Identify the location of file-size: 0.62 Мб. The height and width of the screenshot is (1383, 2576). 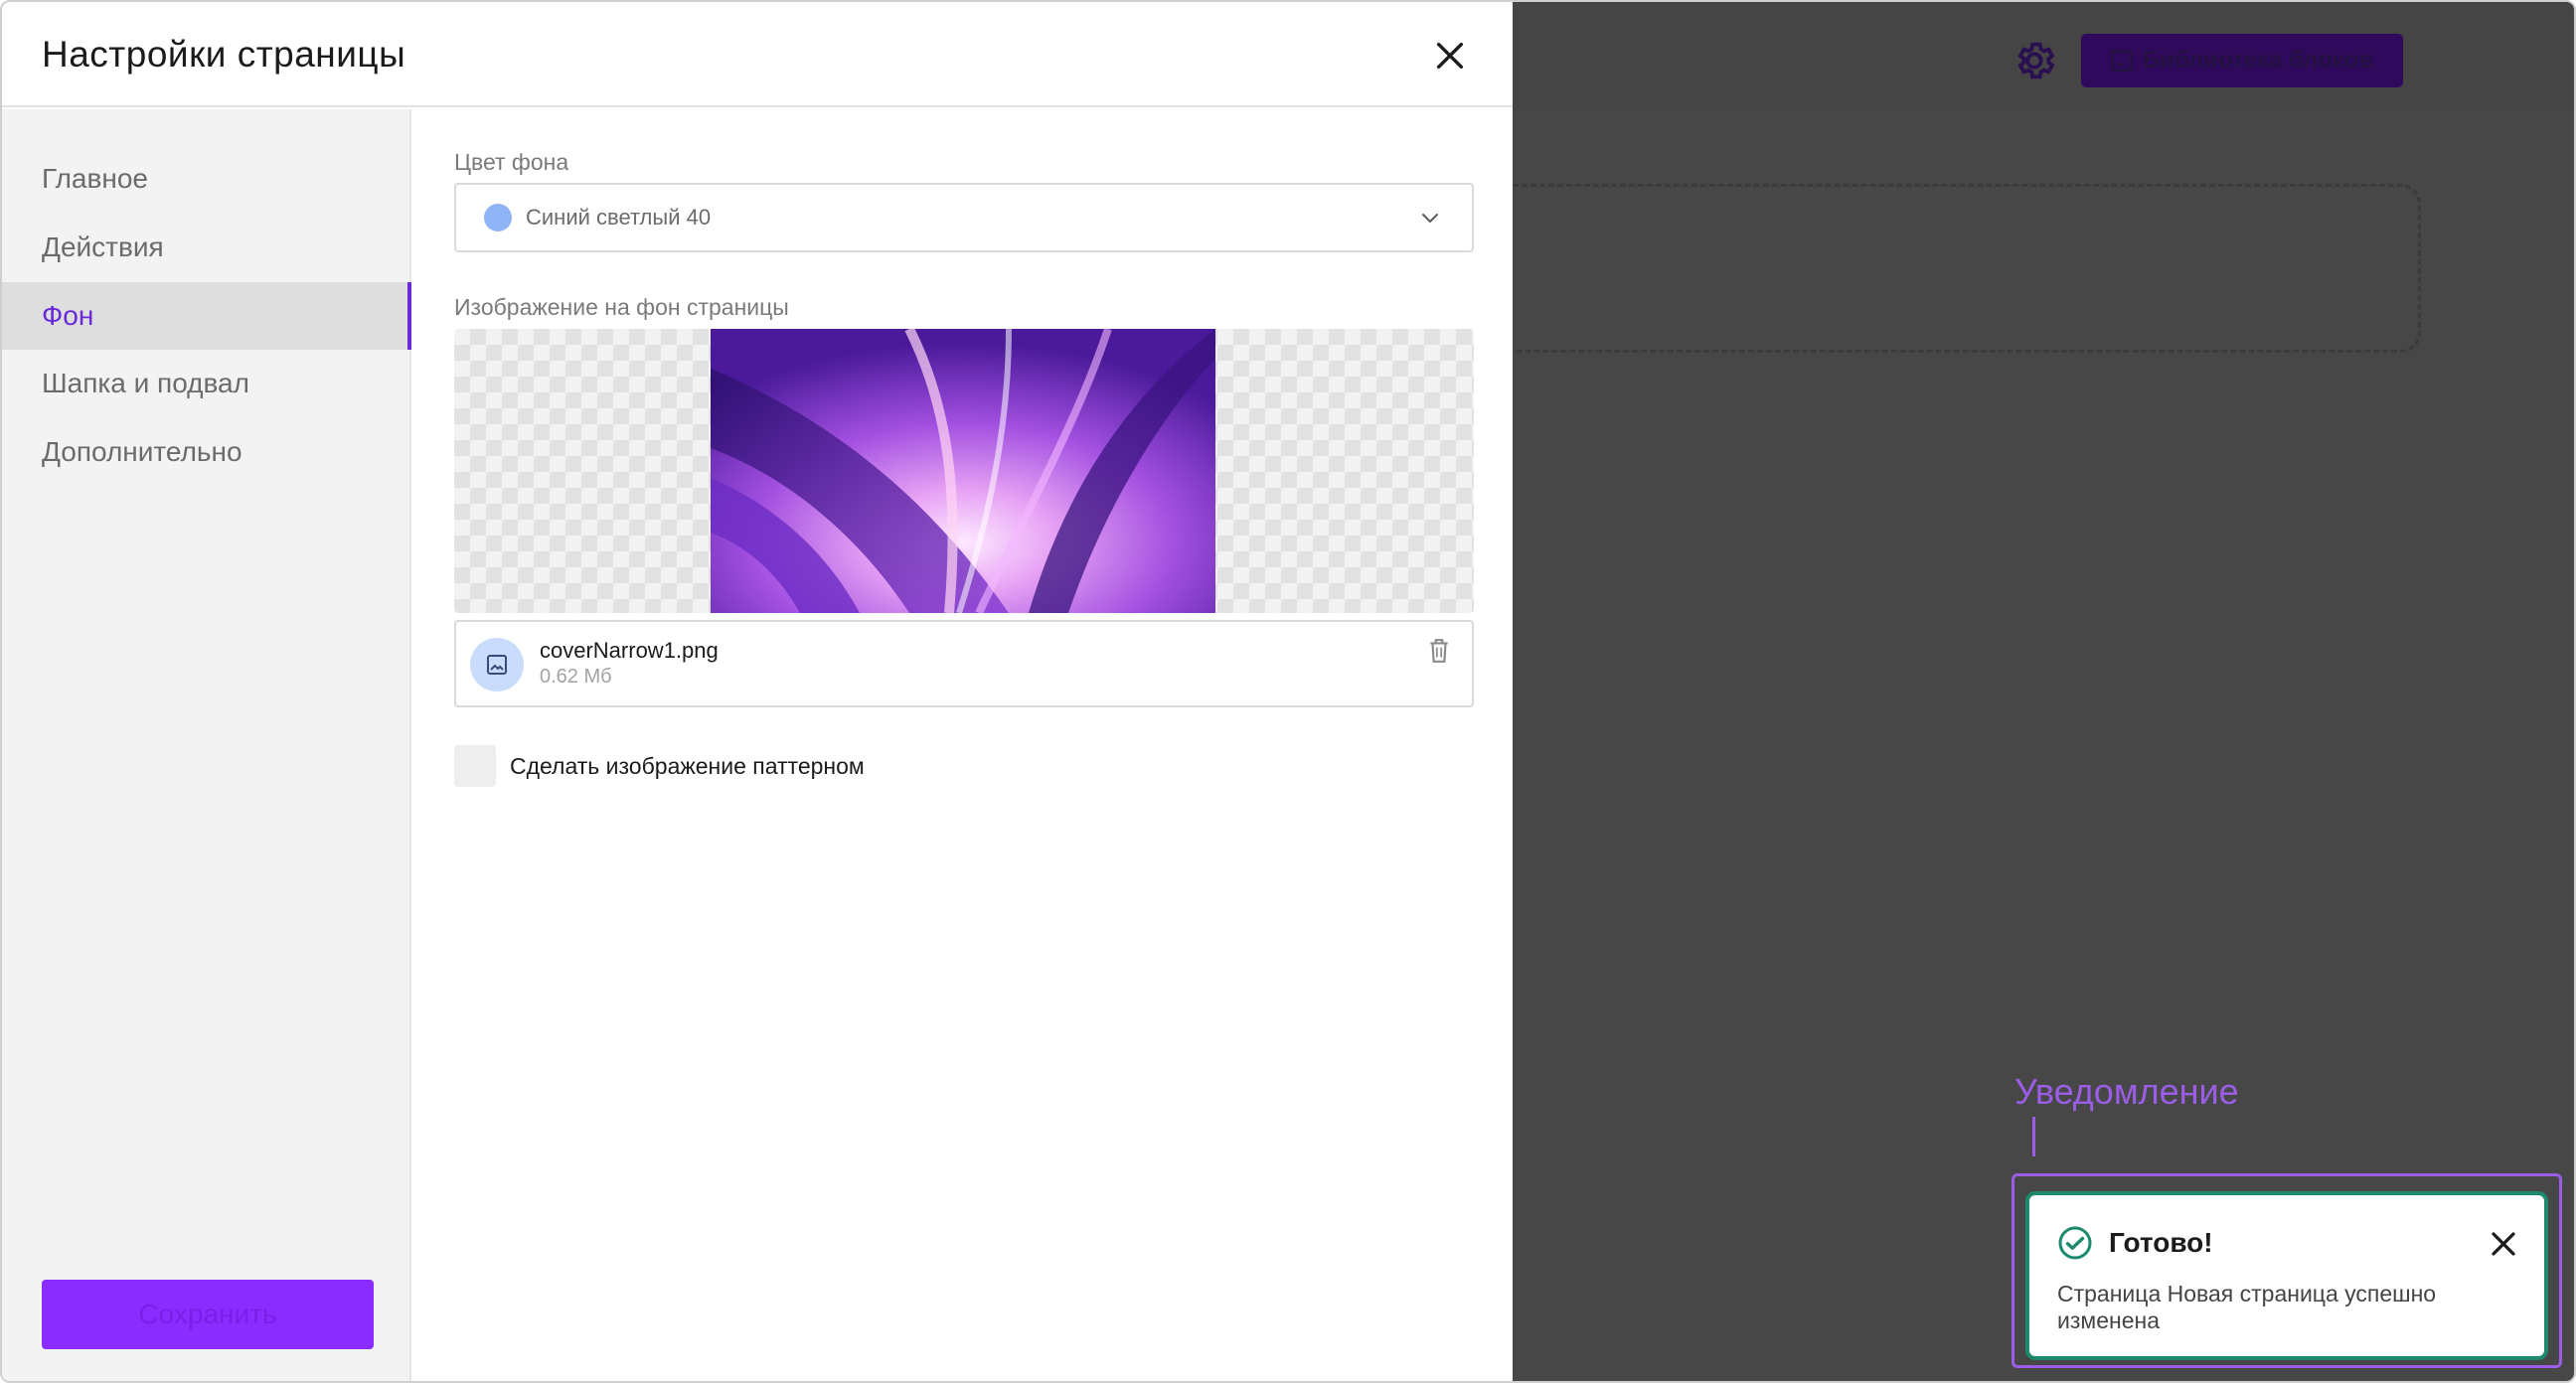
(576, 677).